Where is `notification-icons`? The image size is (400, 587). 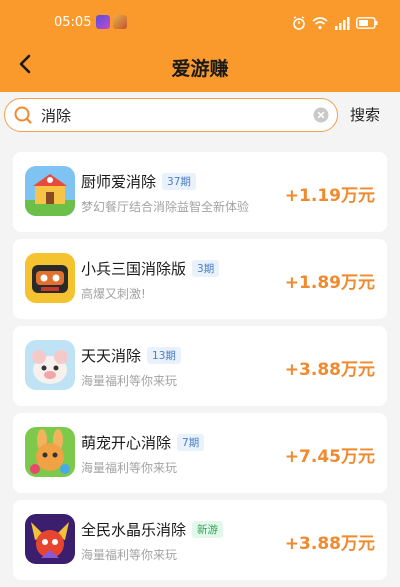 notification-icons is located at coordinates (111, 22).